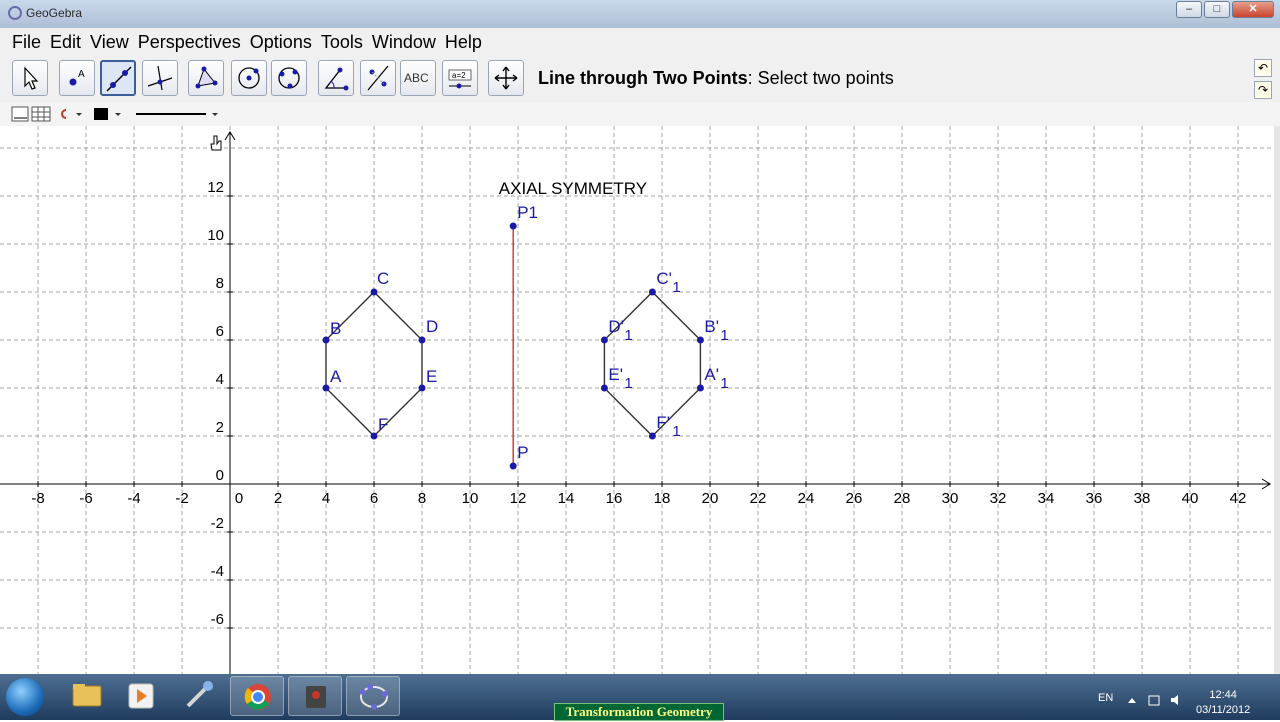 This screenshot has width=1280, height=722. What do you see at coordinates (711, 374) in the screenshot?
I see `image-point-label: A'` at bounding box center [711, 374].